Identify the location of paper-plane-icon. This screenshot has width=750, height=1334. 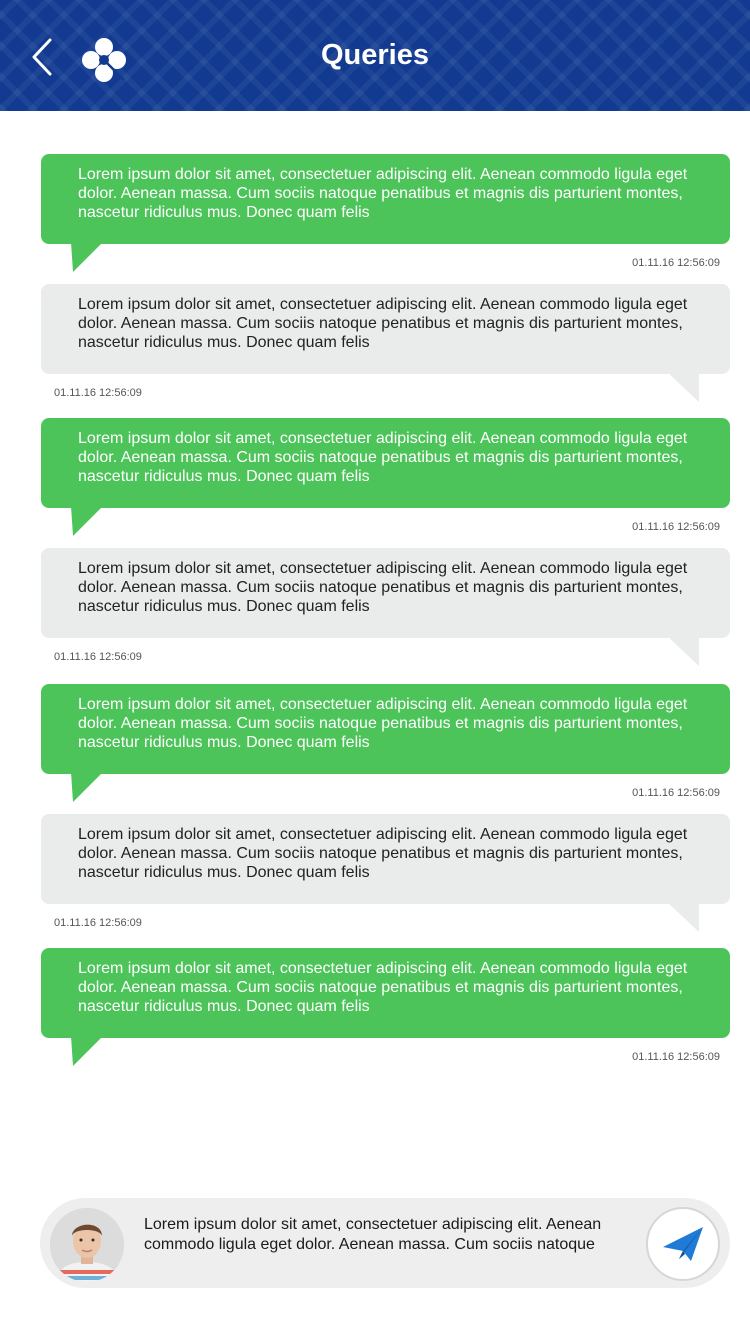
(683, 1244).